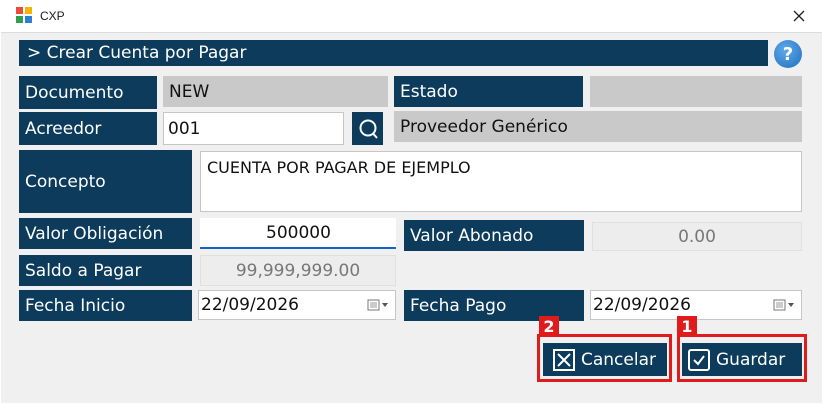 The width and height of the screenshot is (823, 404). Describe the element at coordinates (598, 126) in the screenshot. I see `acreedor-name-field: Proveedor Genérico` at that location.